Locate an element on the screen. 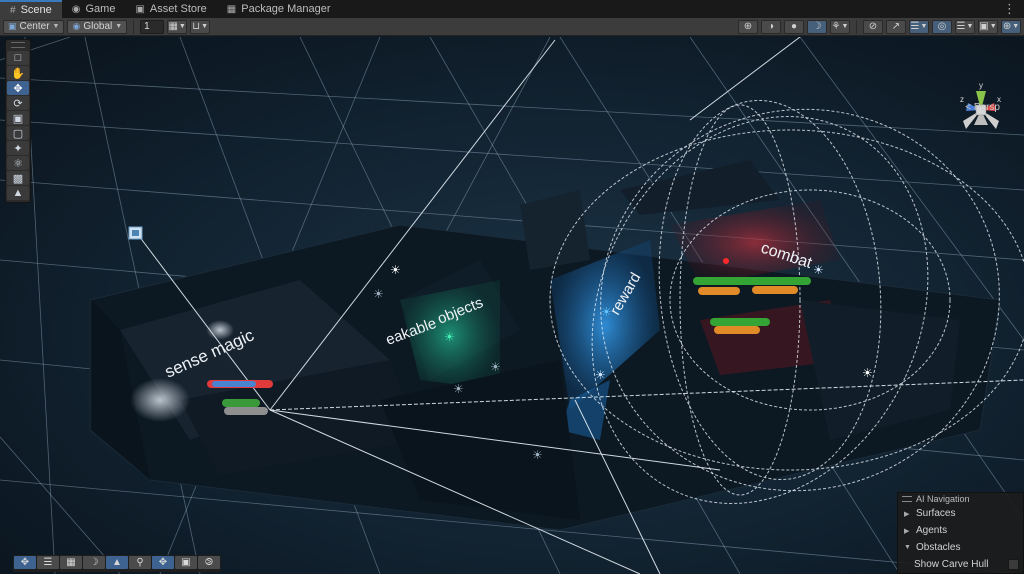 This screenshot has height=574, width=1024. show-carve-hull-row: Show Carve Hull is located at coordinates (960, 564).